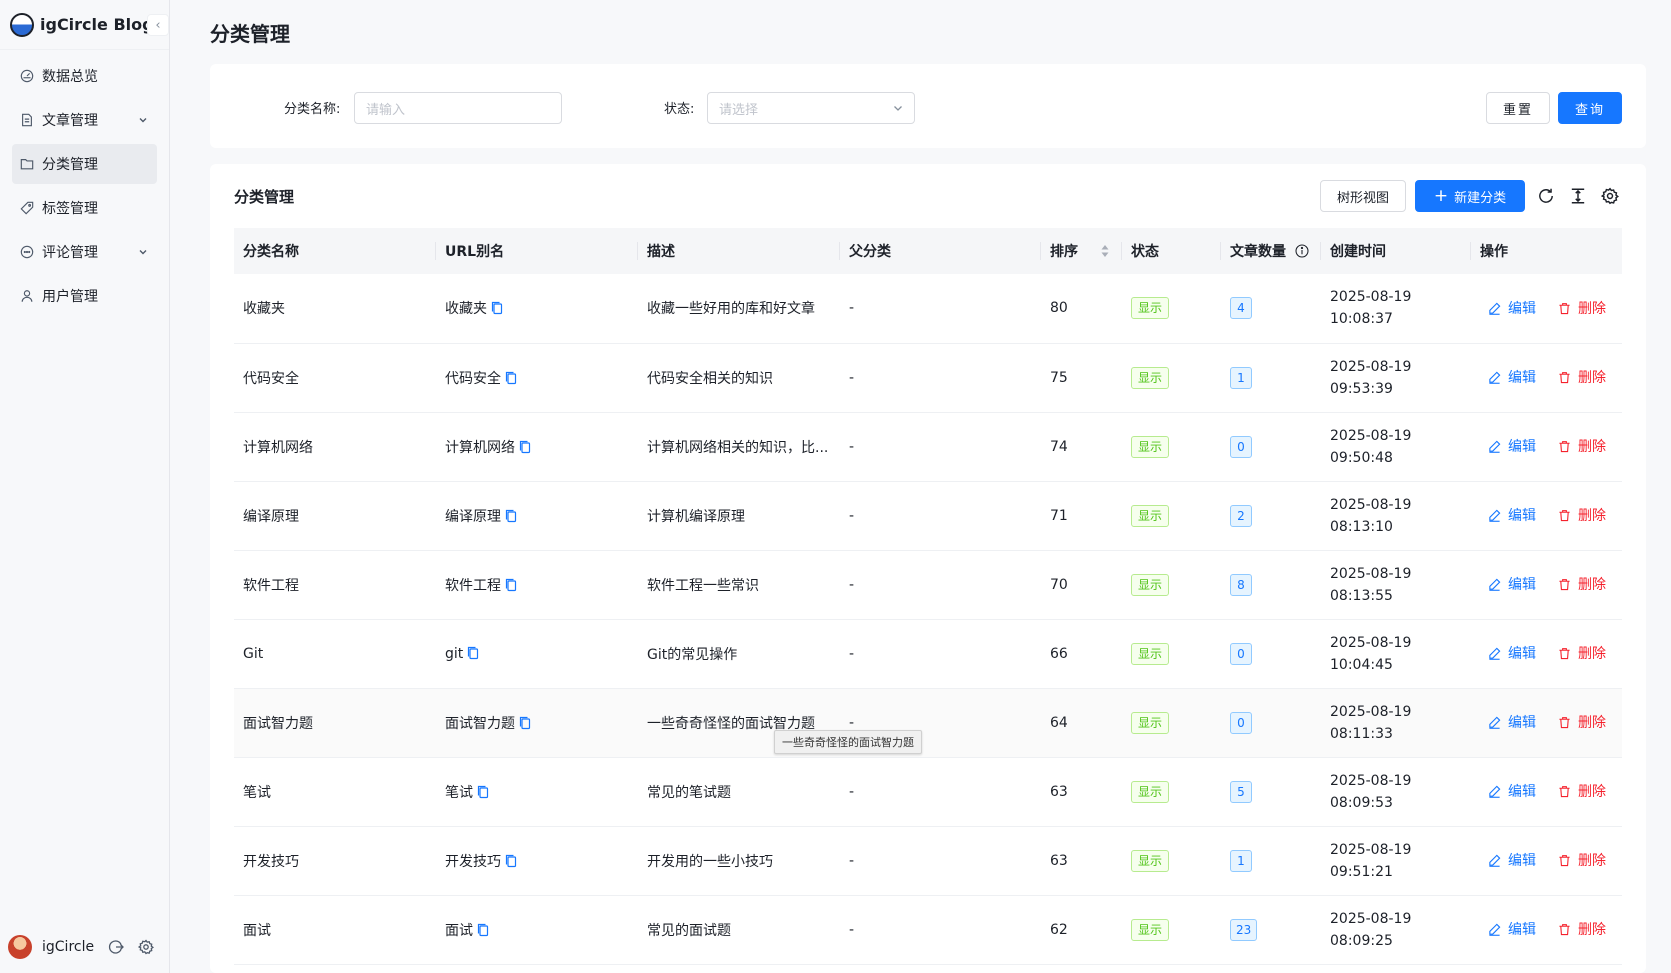 The width and height of the screenshot is (1671, 973). I want to click on logo-icon, so click(22, 24).